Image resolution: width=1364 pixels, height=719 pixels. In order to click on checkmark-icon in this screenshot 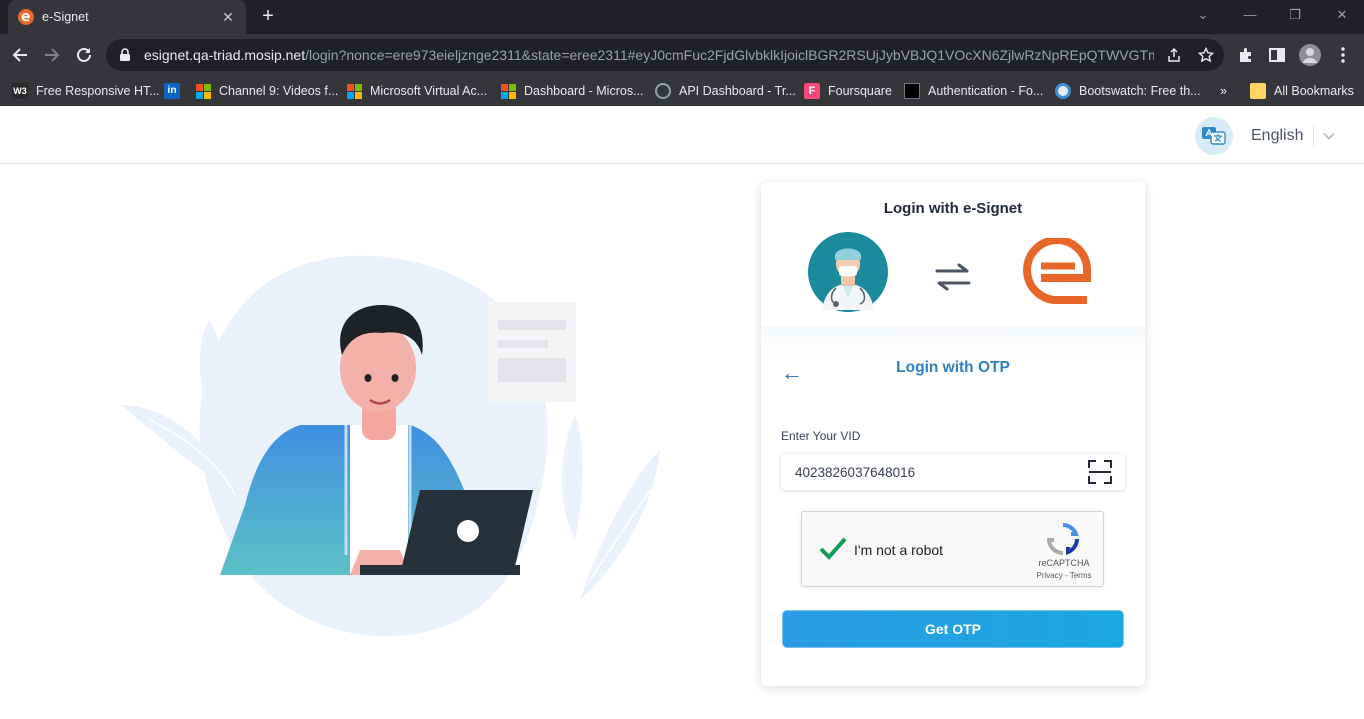, I will do `click(833, 549)`.